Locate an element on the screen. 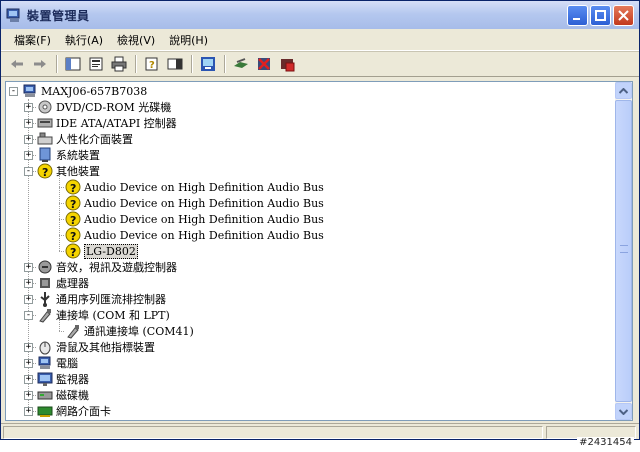  vertical-scrollbar is located at coordinates (623, 251).